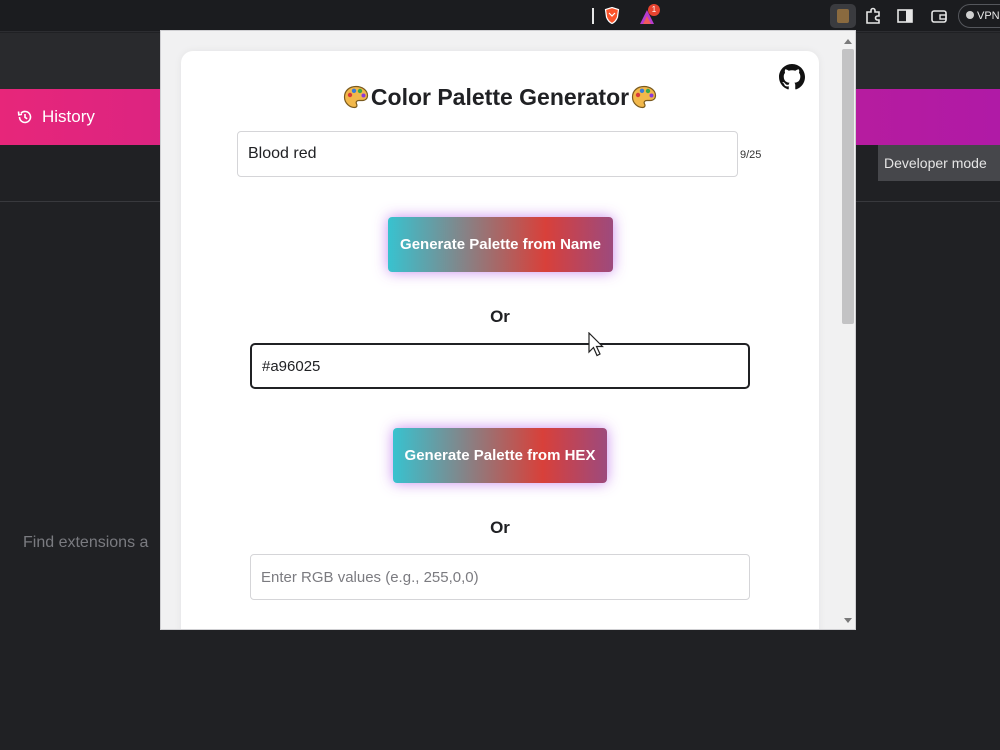  Describe the element at coordinates (848, 186) in the screenshot. I see `scroll-thumb` at that location.